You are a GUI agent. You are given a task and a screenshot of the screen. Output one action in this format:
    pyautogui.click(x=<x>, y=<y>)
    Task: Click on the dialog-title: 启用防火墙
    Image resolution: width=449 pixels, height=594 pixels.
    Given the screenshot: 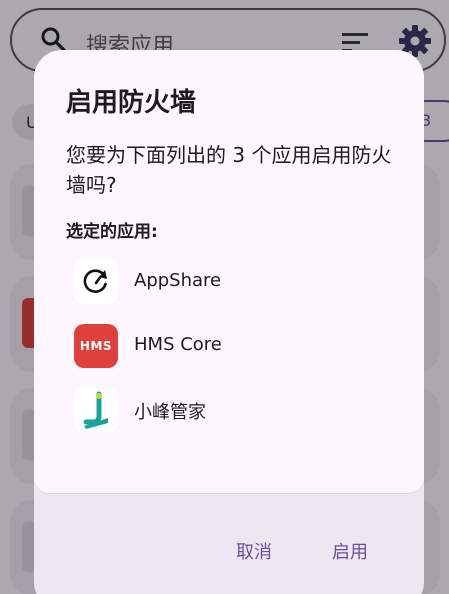 What is the action you would take?
    pyautogui.click(x=131, y=103)
    